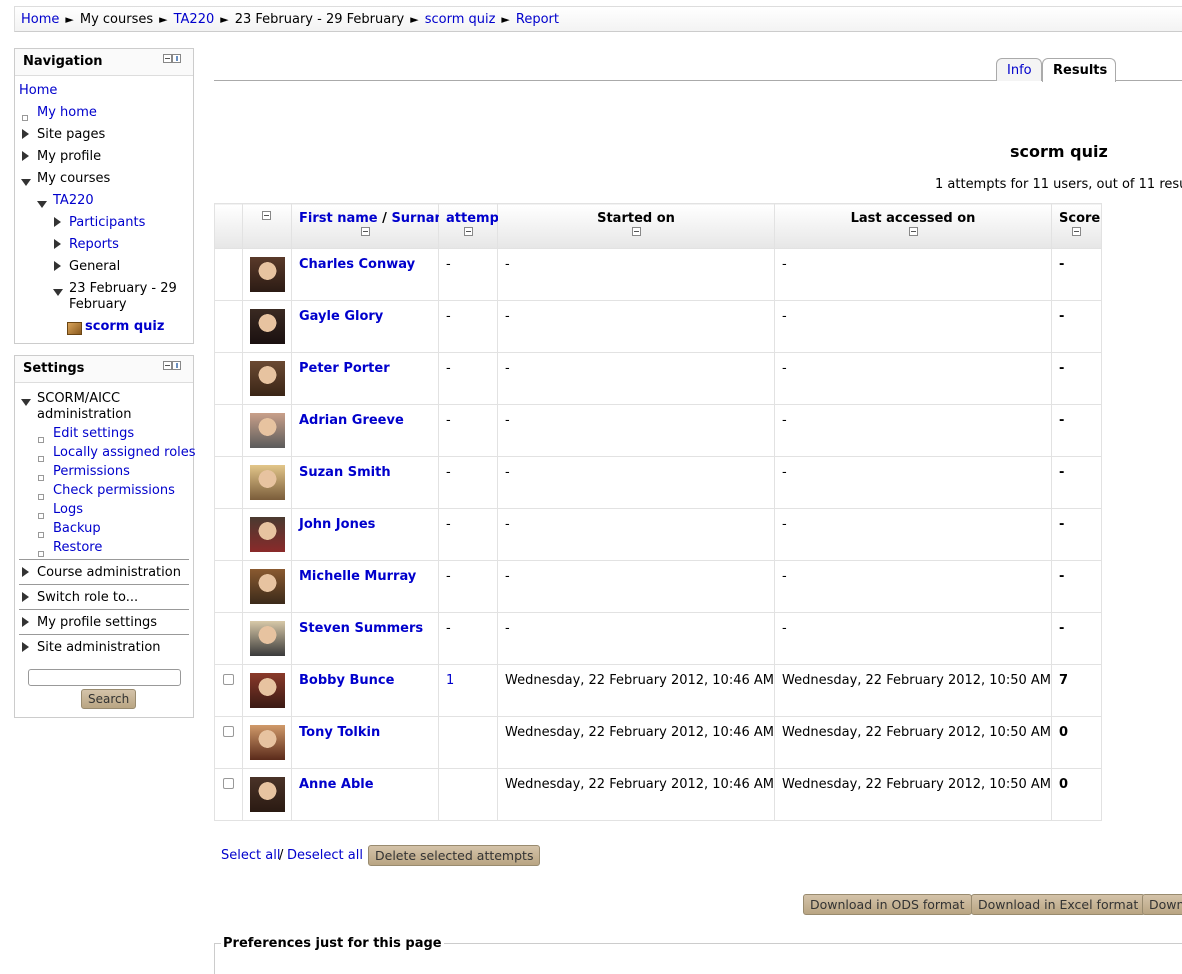 The image size is (1182, 974). What do you see at coordinates (365, 378) in the screenshot?
I see `name-cell: Peter Porter` at bounding box center [365, 378].